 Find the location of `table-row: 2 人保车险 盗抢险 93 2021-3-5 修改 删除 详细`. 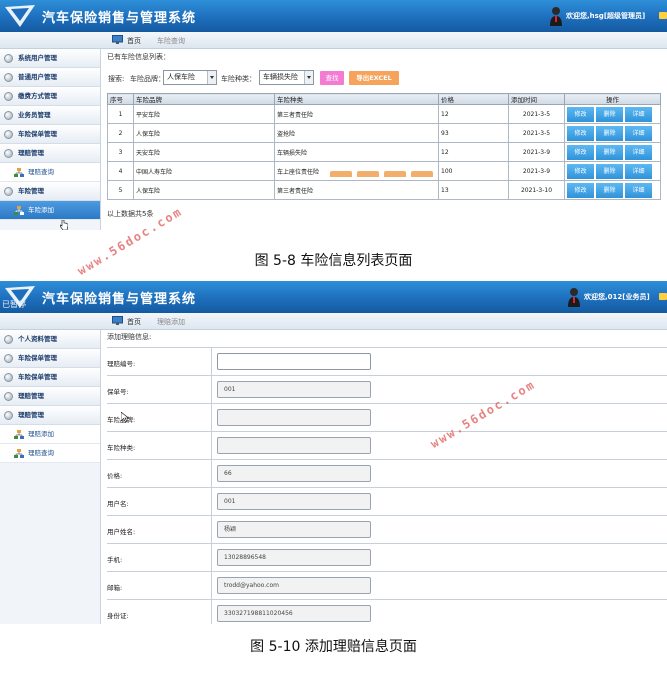

table-row: 2 人保车险 盗抢险 93 2021-3-5 修改 删除 详细 is located at coordinates (384, 133).